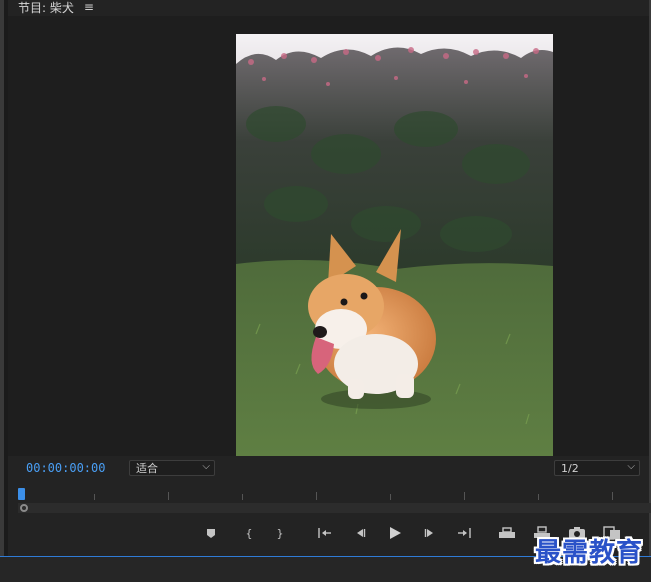  I want to click on lift-button, so click(507, 533).